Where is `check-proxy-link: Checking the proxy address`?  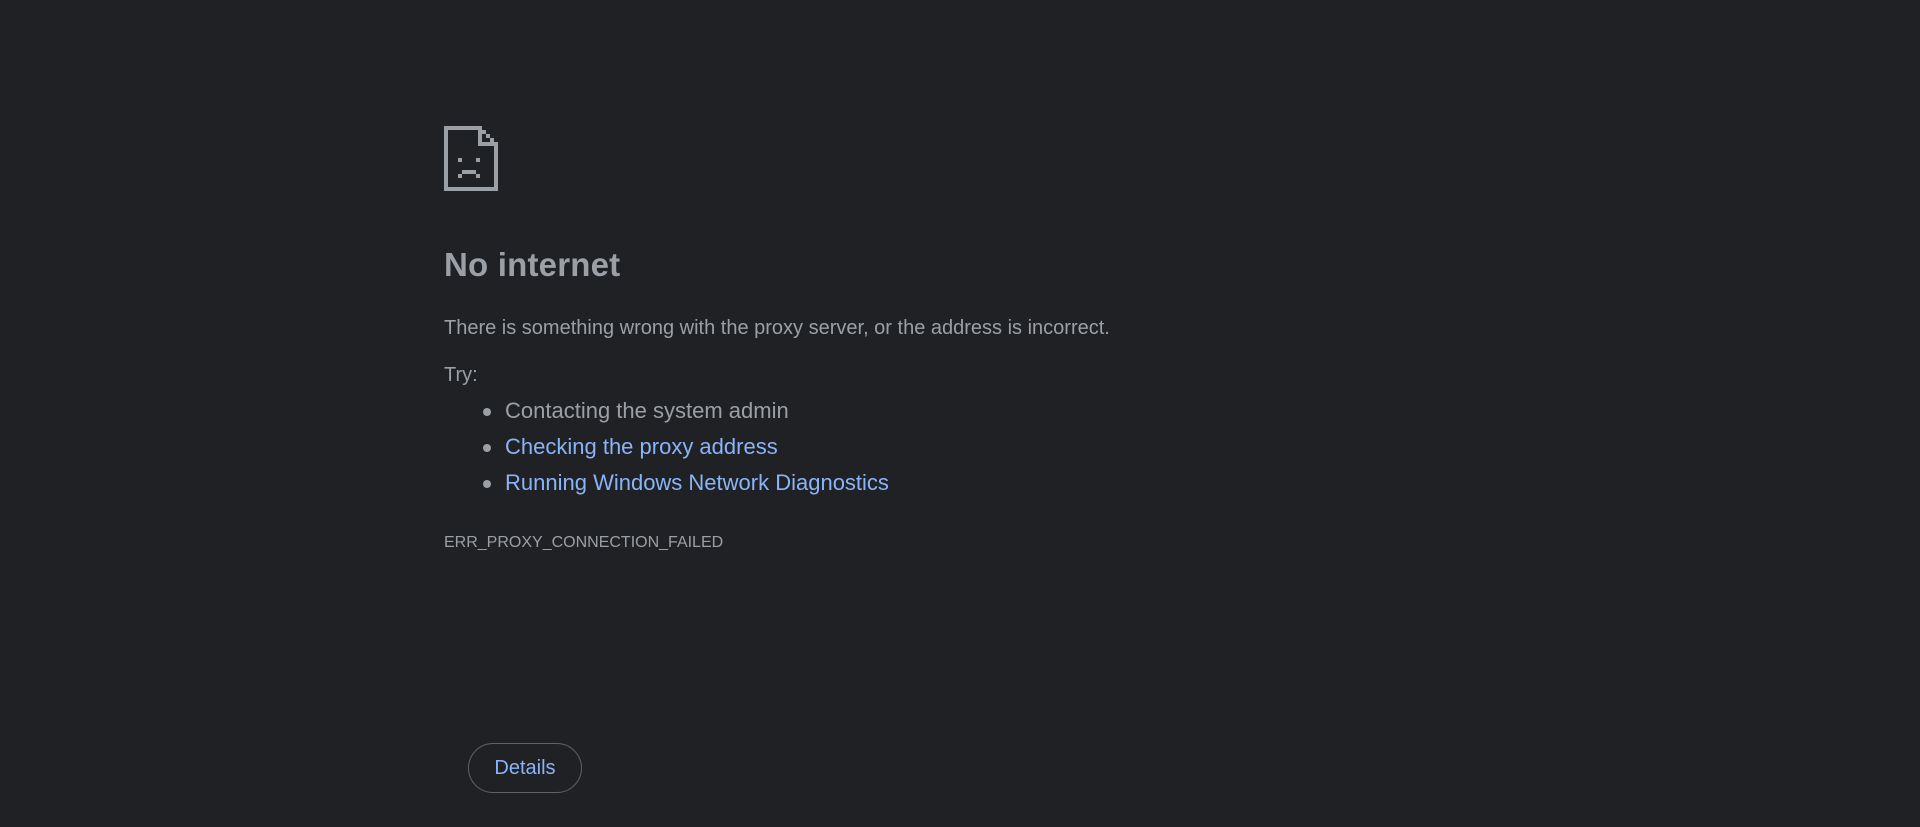 check-proxy-link: Checking the proxy address is located at coordinates (641, 446).